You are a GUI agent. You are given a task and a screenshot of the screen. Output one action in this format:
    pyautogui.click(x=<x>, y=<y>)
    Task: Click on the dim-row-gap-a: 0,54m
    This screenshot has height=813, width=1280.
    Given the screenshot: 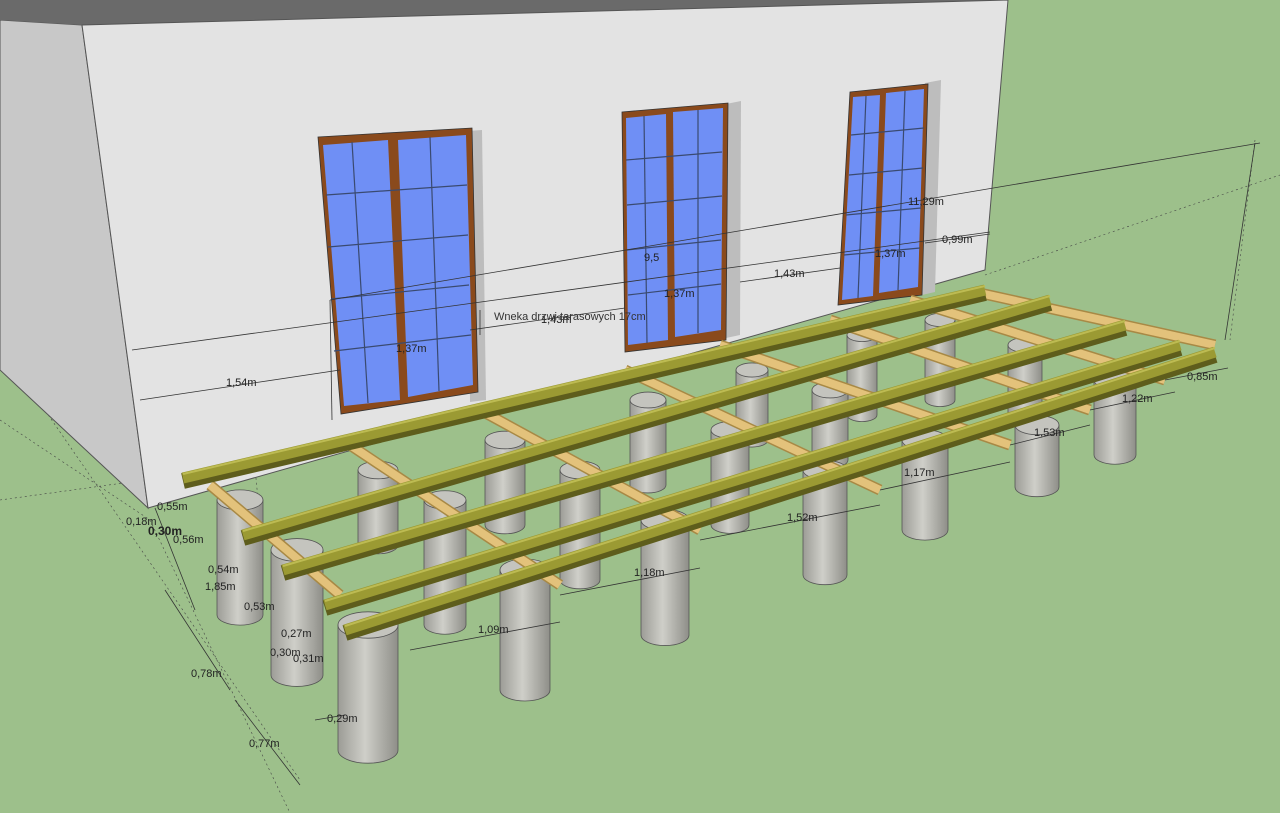 What is the action you would take?
    pyautogui.click(x=223, y=570)
    